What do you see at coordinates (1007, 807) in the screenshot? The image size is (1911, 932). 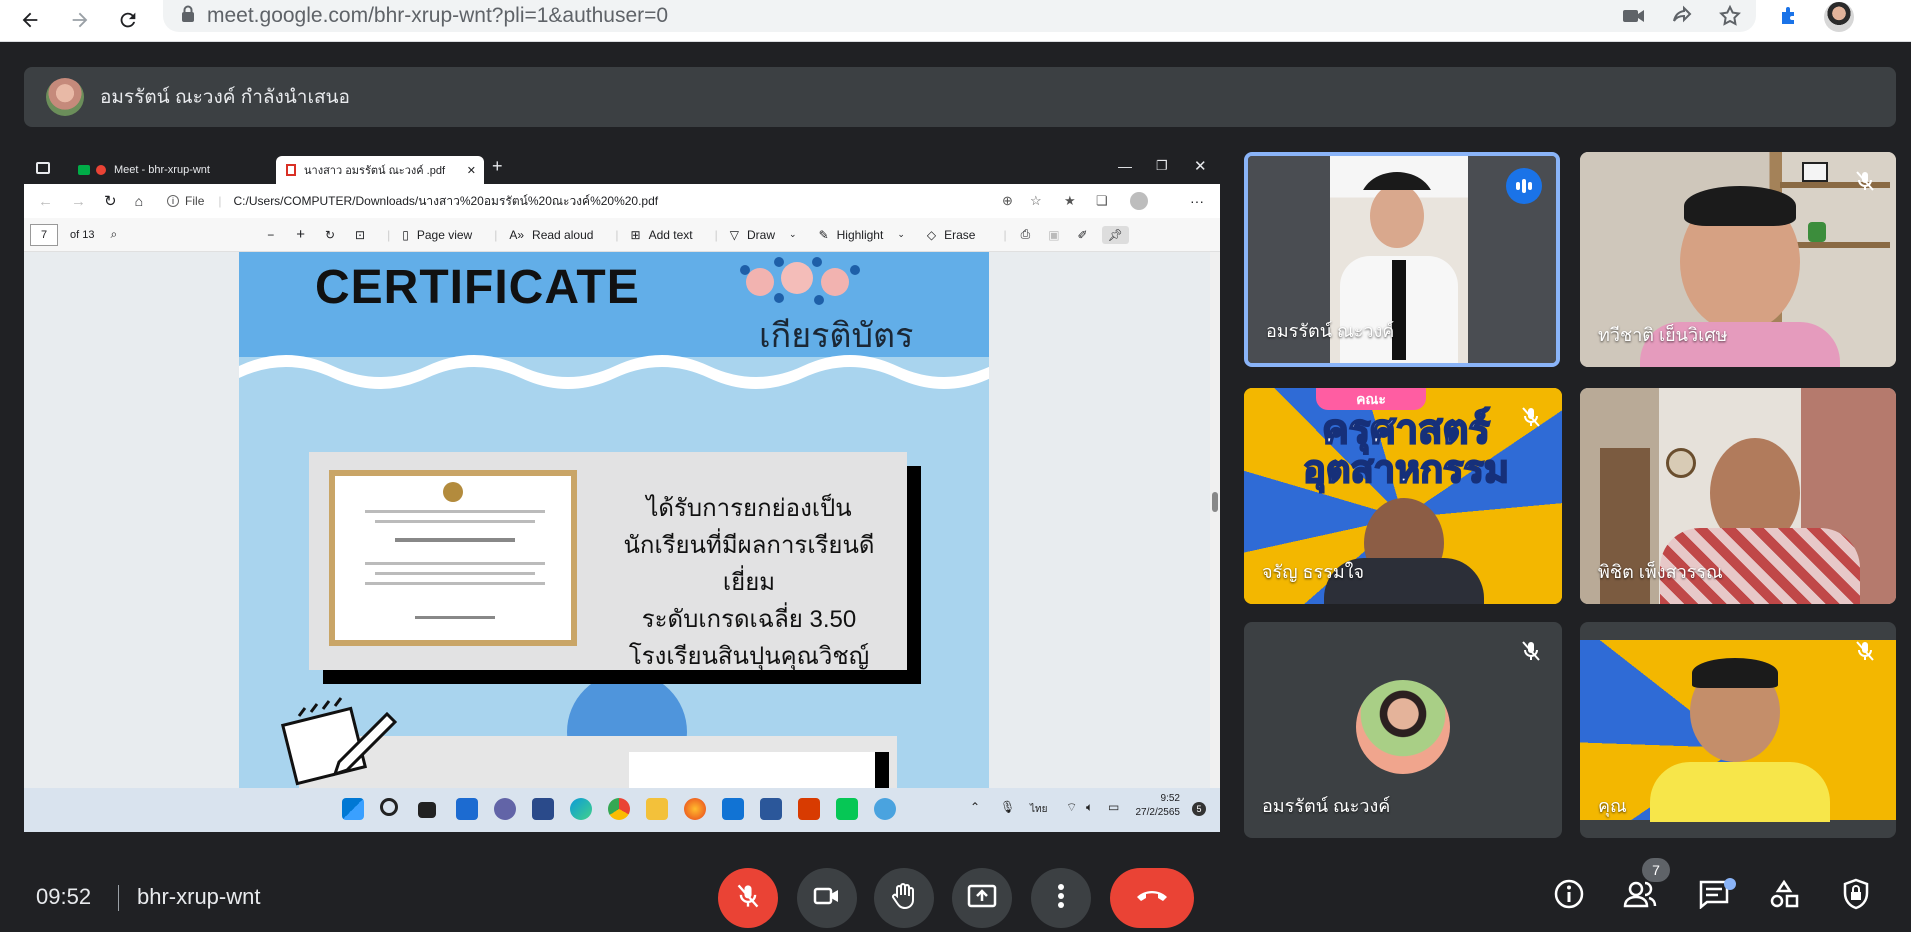 I see `microphone-icon: 🎙︎` at bounding box center [1007, 807].